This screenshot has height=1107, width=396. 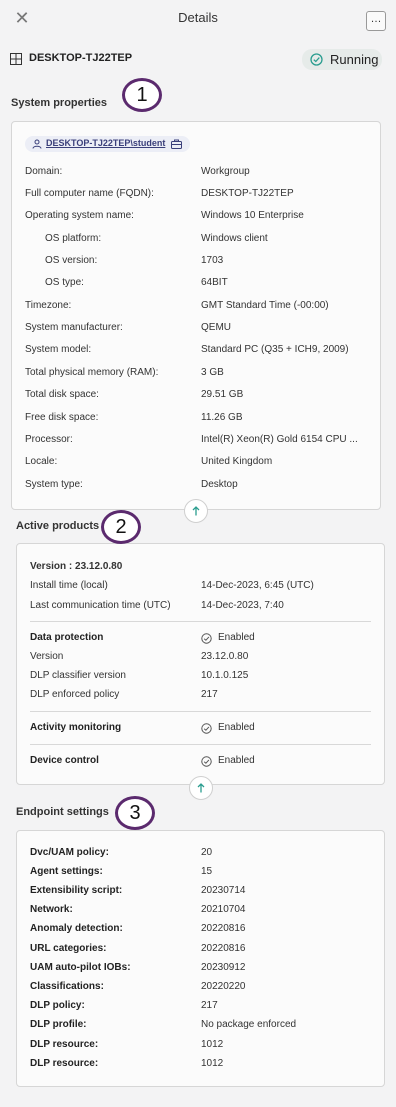 I want to click on dp-version-value: 23.12.0.80, so click(x=225, y=656).